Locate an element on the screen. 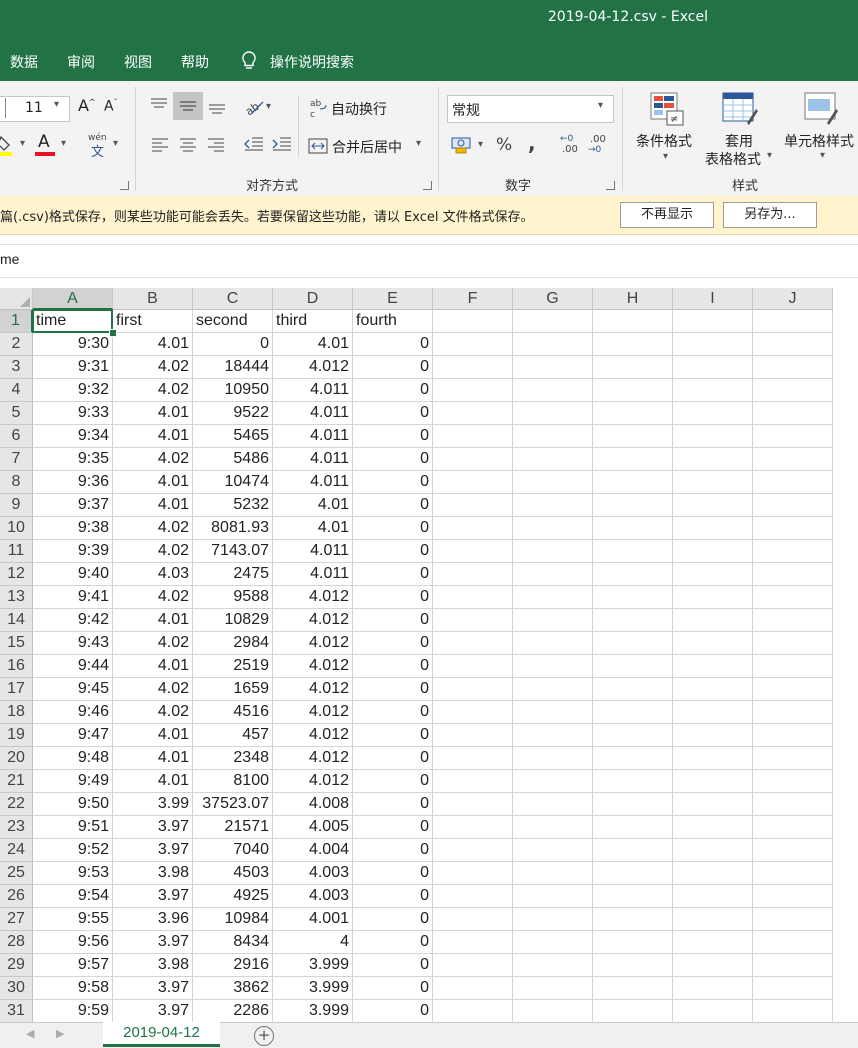 The width and height of the screenshot is (858, 1048). grid-cell: 3.97 is located at coordinates (153, 827).